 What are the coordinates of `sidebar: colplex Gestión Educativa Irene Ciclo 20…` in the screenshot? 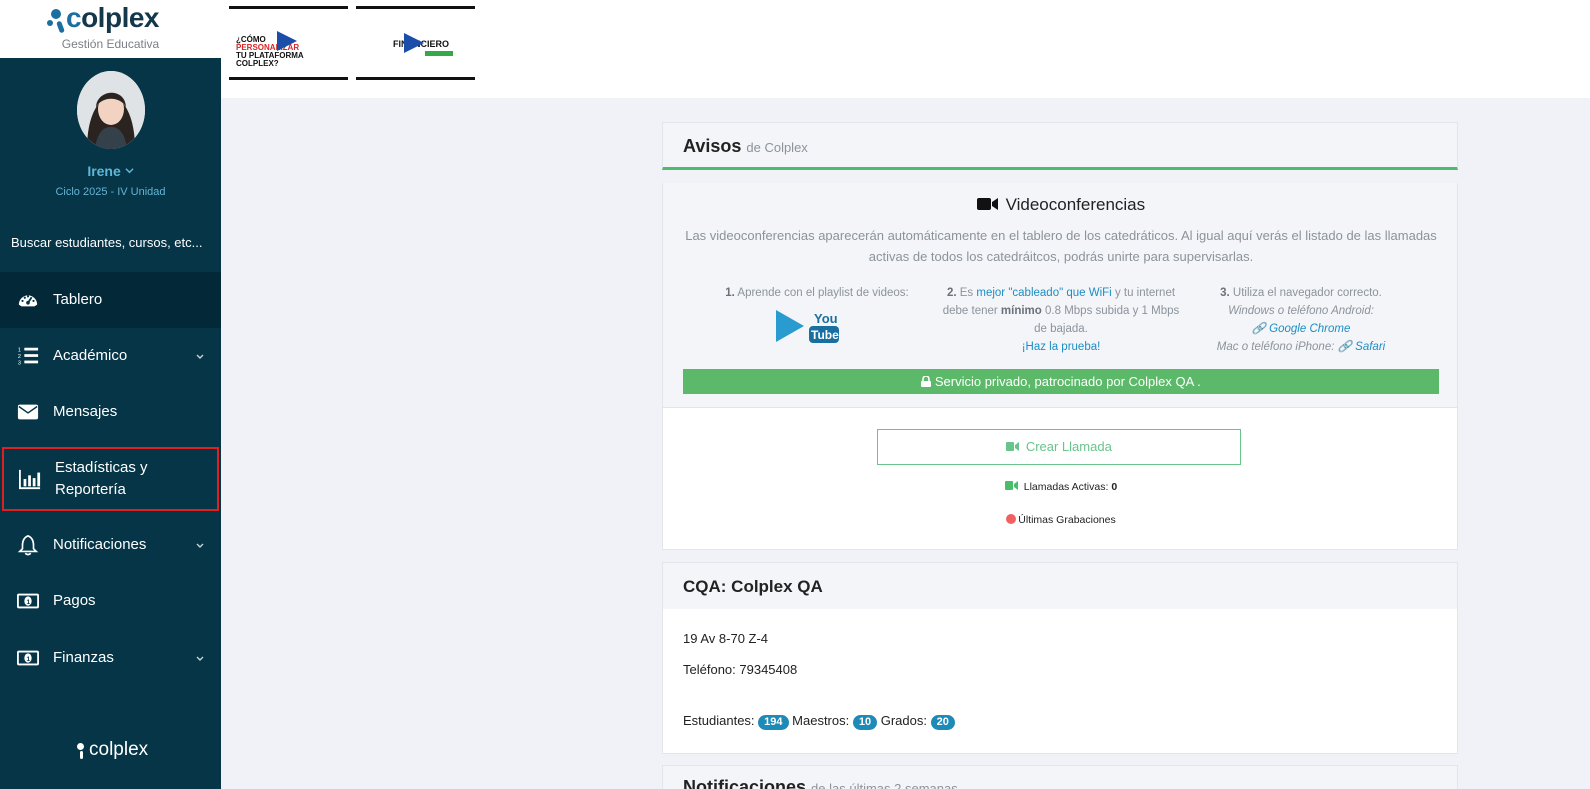 It's located at (110, 394).